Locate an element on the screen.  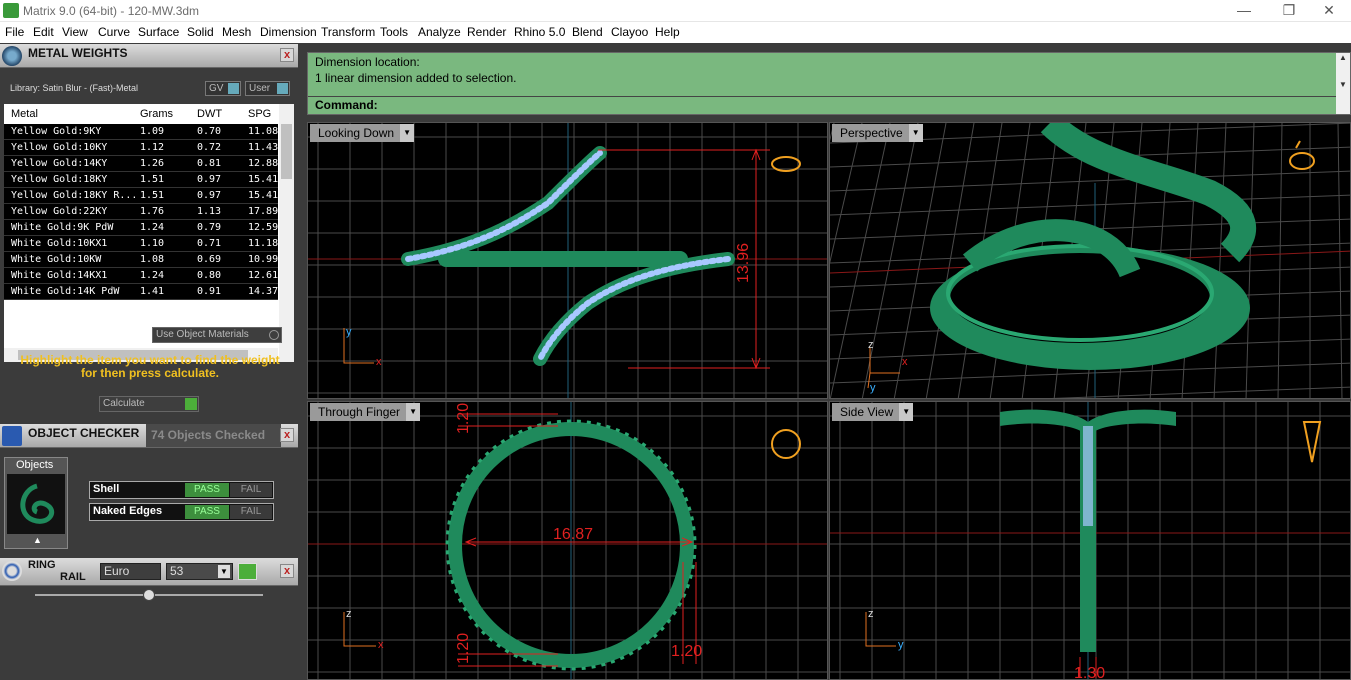
table-cell: White Gold:9K PdW is located at coordinates (62, 227).